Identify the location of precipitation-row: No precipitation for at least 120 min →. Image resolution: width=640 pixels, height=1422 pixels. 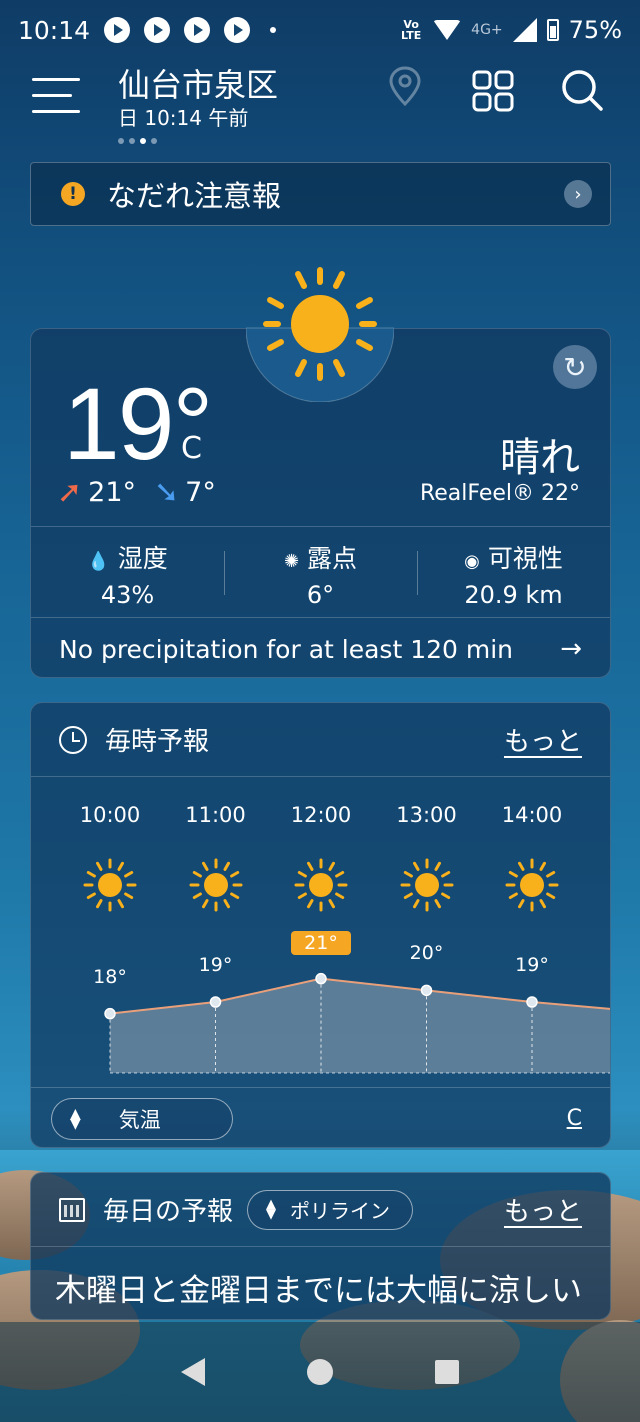
(320, 648).